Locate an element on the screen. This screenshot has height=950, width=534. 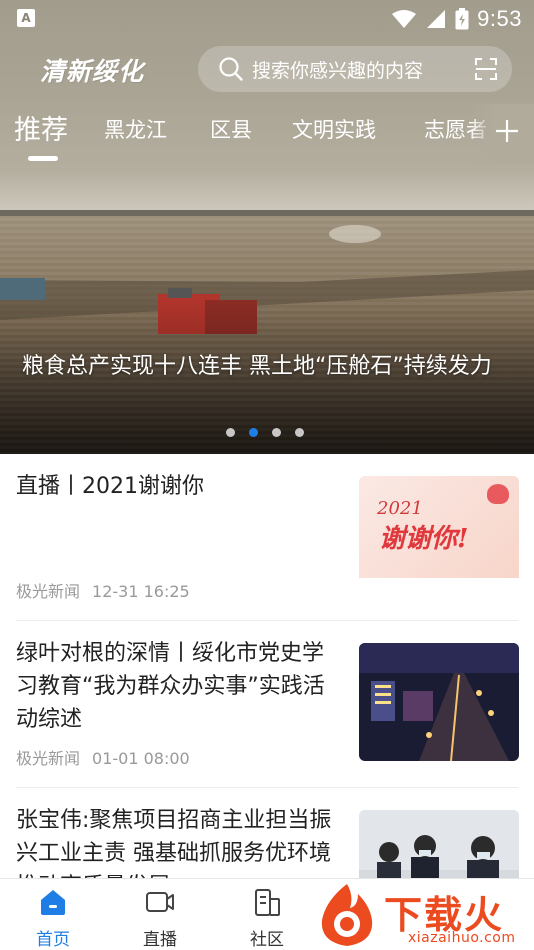
thumb-script-text: 2021 is located at coordinates (400, 508).